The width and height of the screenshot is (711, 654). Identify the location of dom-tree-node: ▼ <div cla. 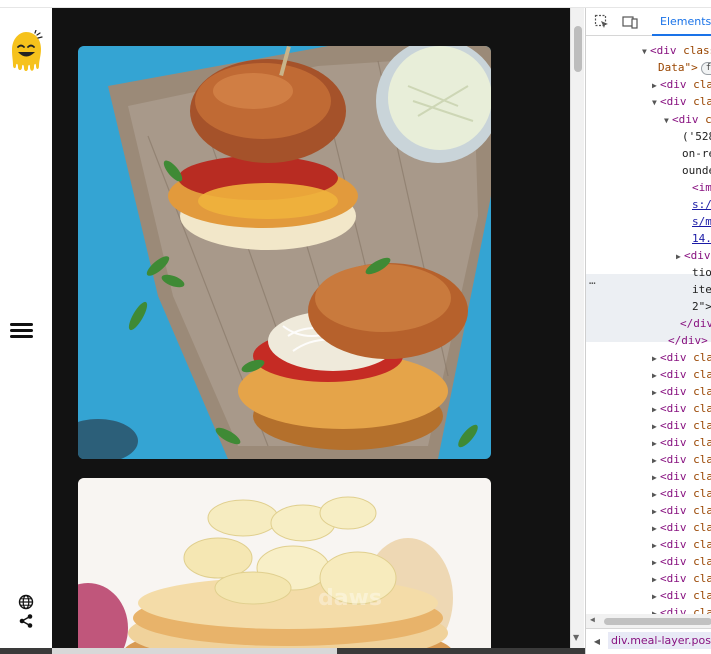
(681, 101).